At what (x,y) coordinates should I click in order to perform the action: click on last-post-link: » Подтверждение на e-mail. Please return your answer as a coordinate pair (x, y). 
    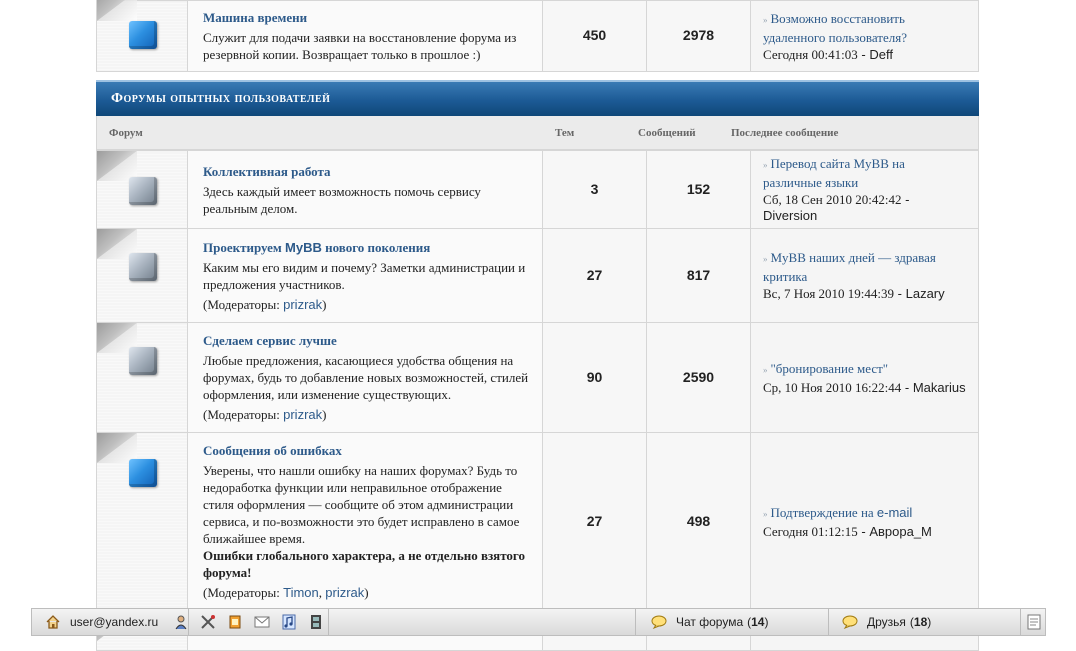
    Looking at the image, I should click on (864, 513).